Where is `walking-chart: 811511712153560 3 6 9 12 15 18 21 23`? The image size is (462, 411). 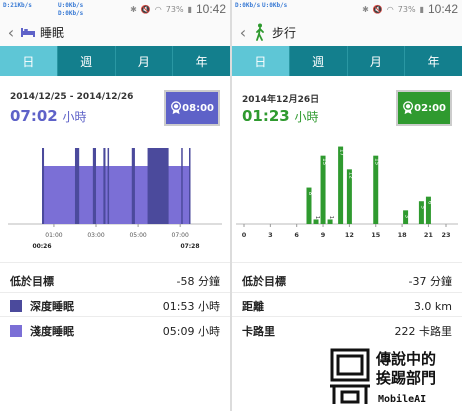
walking-chart: 811511712153560 3 6 9 12 15 18 21 23 is located at coordinates (347, 192).